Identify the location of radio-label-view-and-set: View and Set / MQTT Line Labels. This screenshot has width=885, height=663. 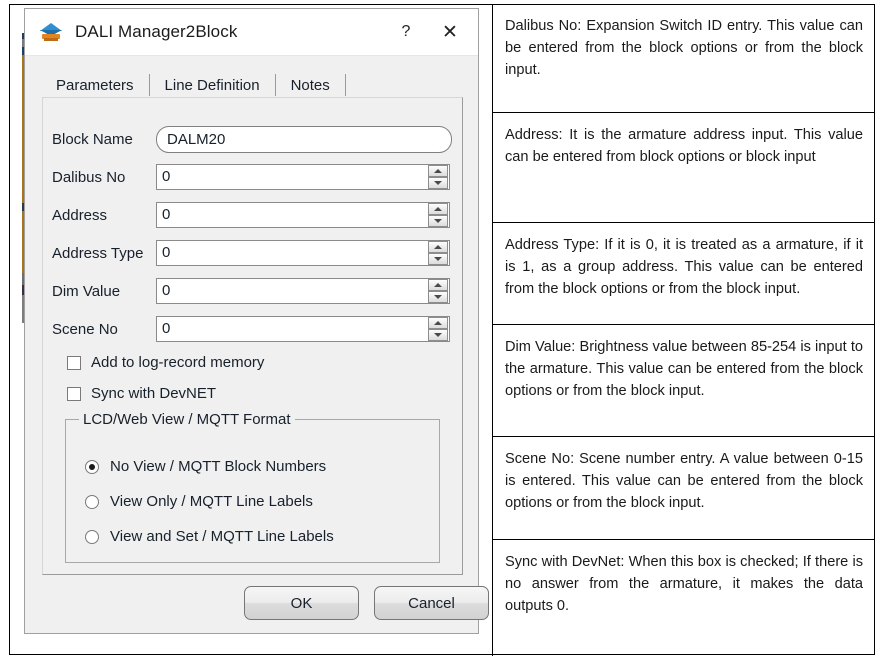
(222, 536).